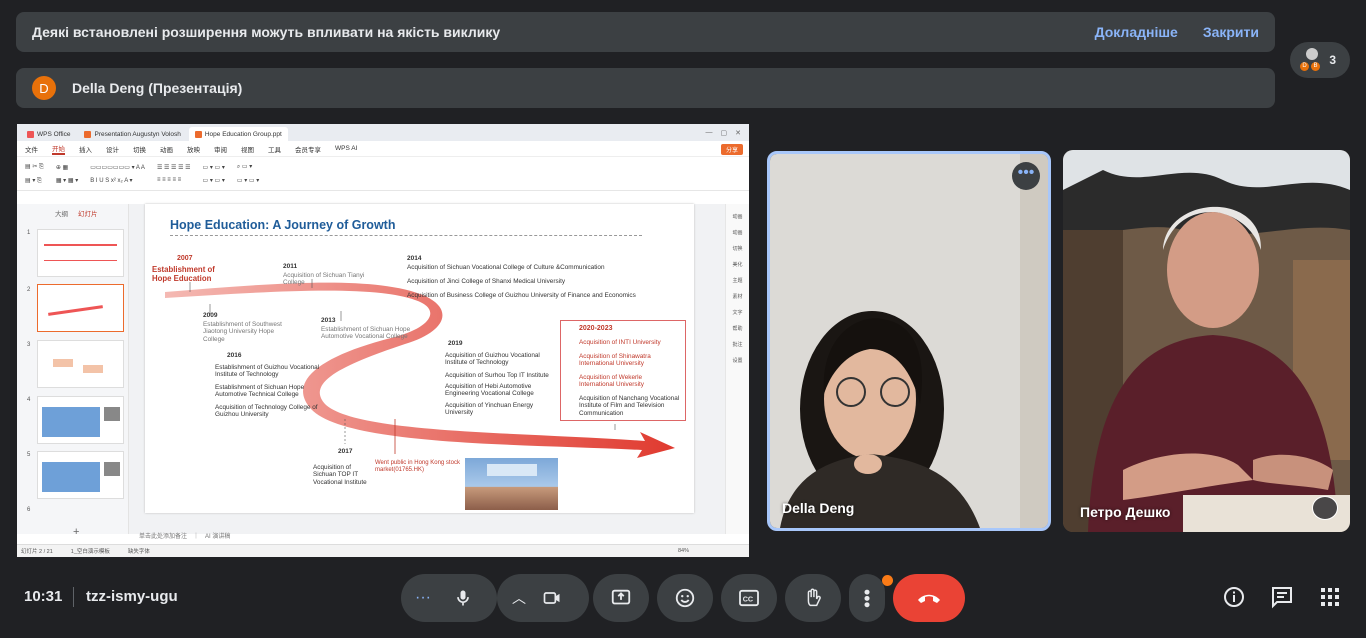  Describe the element at coordinates (1282, 597) in the screenshot. I see `chat-icon` at that location.